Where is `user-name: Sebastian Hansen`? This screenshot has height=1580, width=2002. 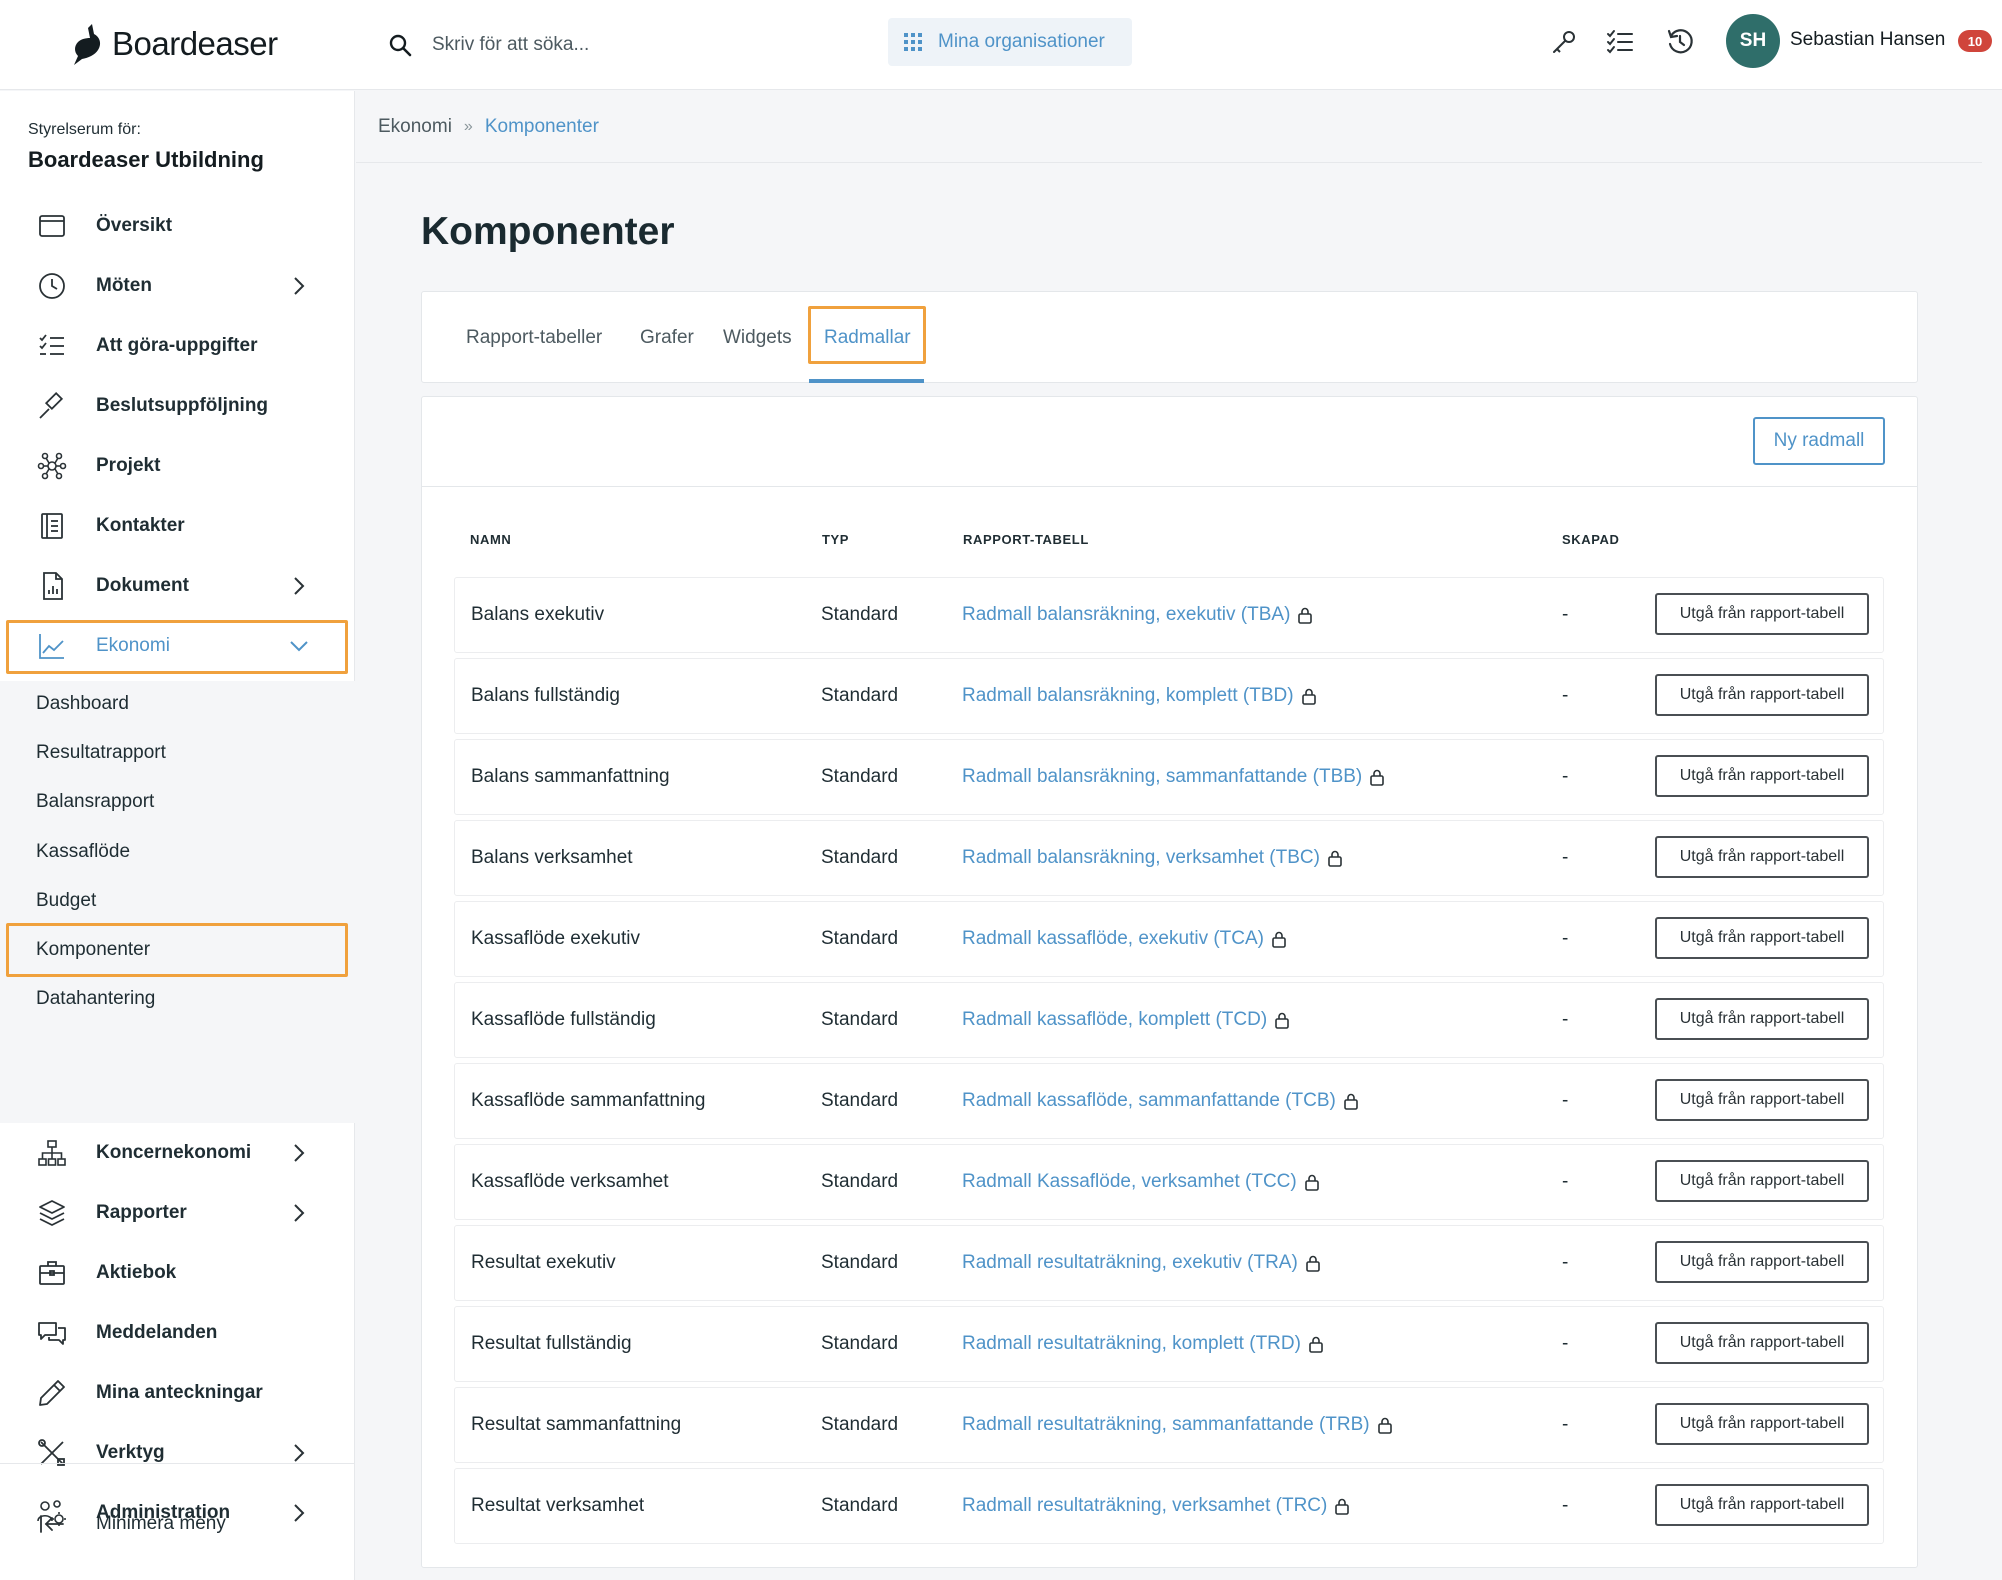
user-name: Sebastian Hansen is located at coordinates (1867, 40).